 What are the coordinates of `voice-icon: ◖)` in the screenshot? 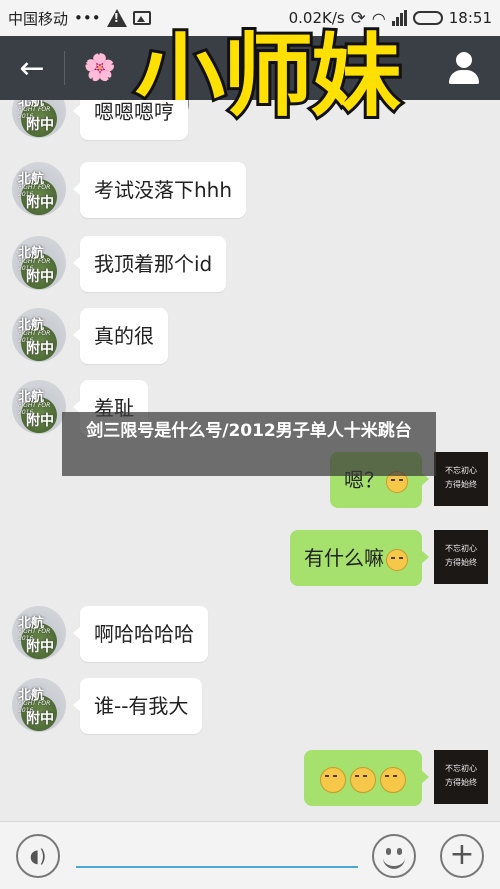 It's located at (38, 856).